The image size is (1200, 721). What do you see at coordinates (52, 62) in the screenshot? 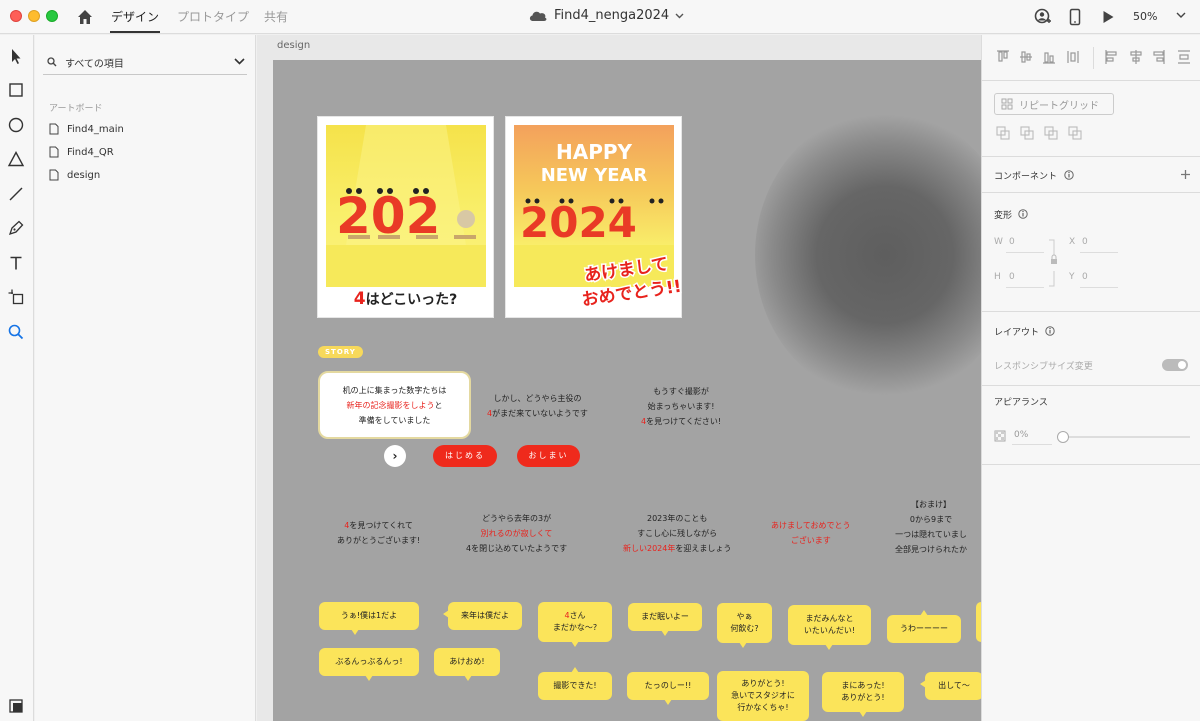
I see `search-icon` at bounding box center [52, 62].